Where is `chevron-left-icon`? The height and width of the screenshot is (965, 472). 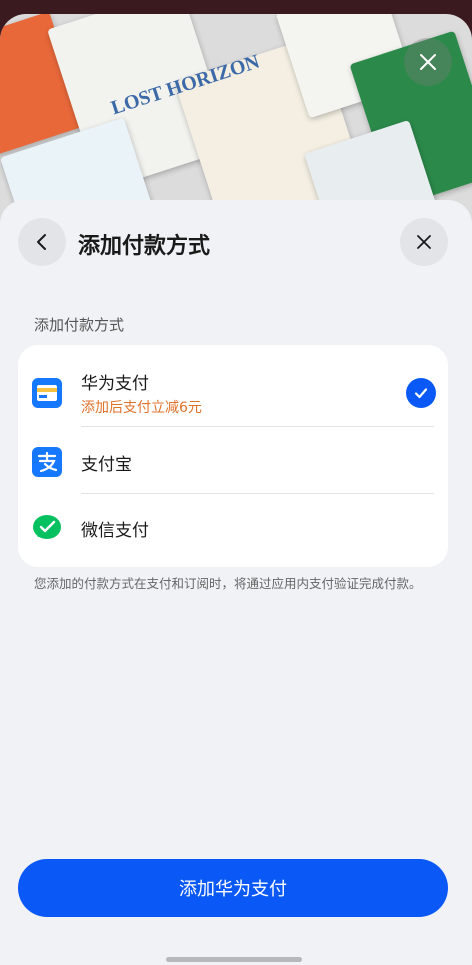 chevron-left-icon is located at coordinates (41, 242).